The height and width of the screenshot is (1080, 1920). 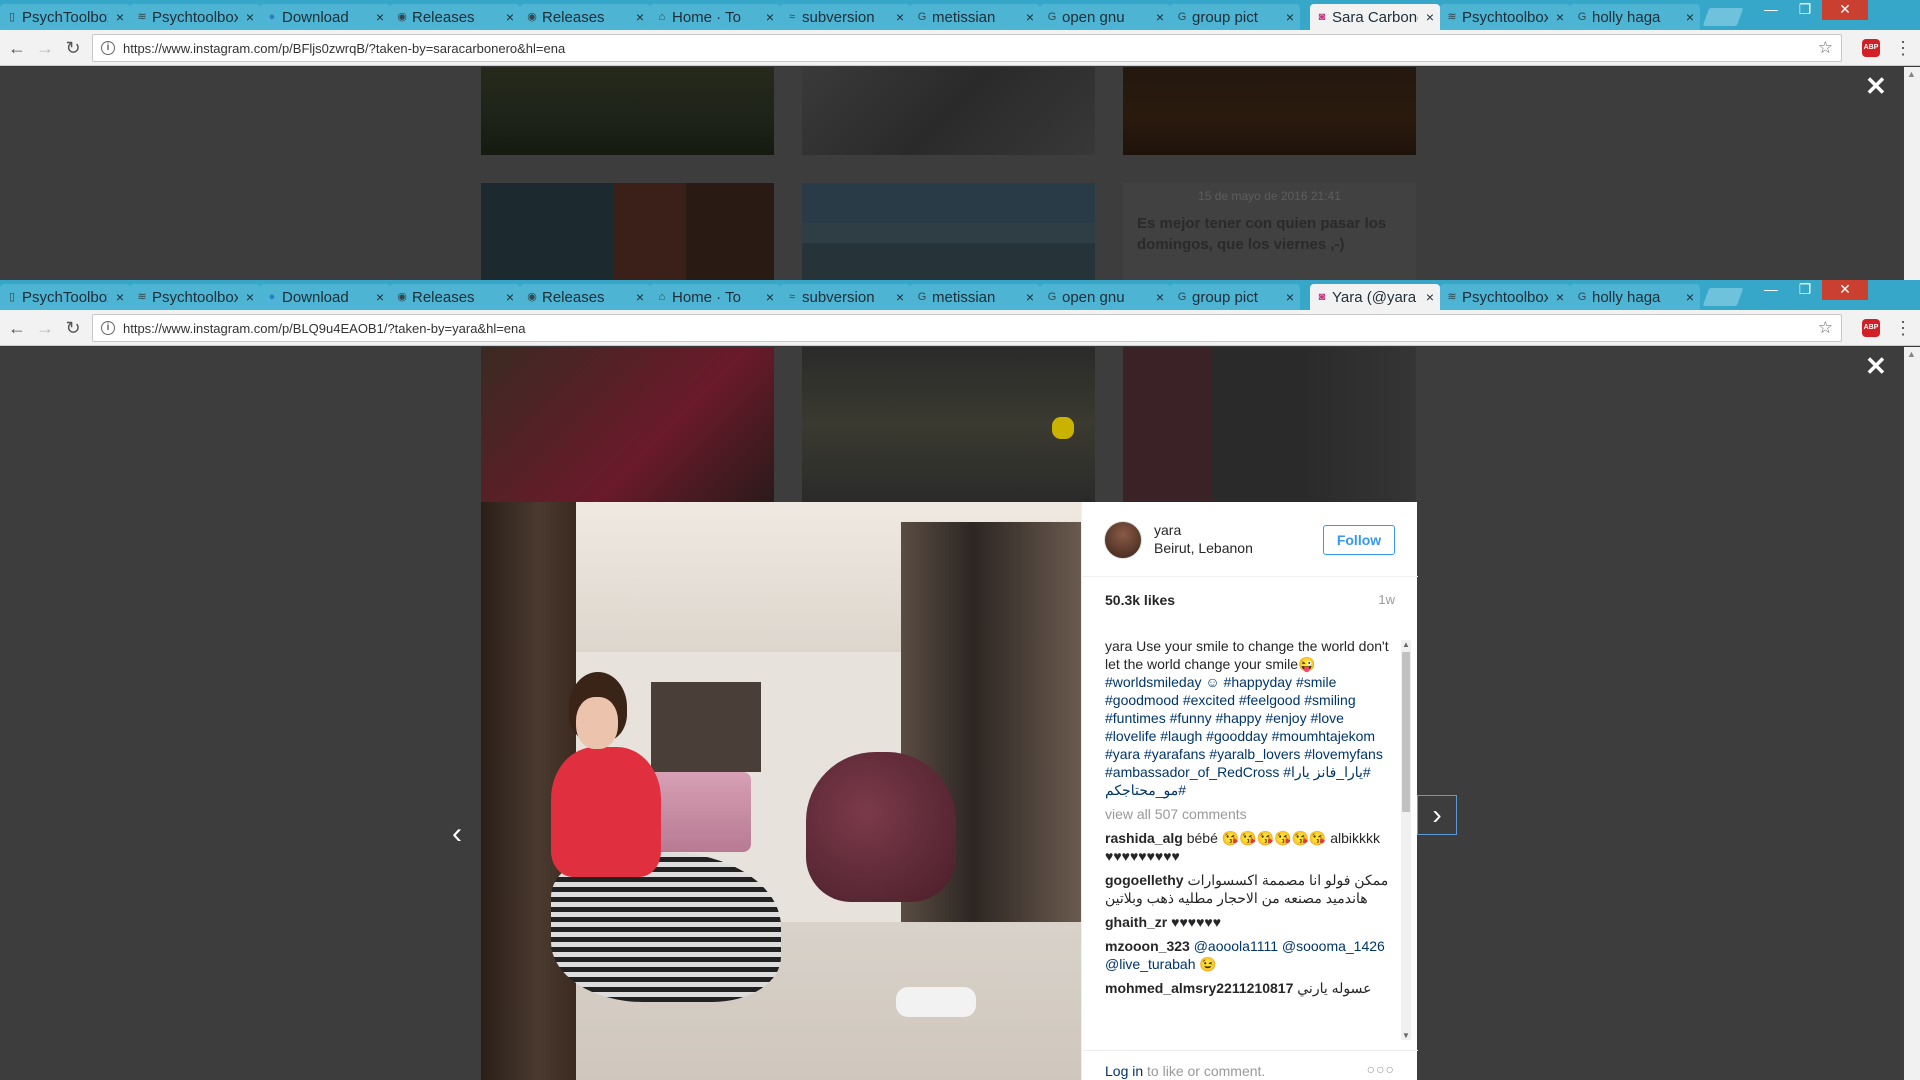 I want to click on comment-user: mzooon_323, so click(x=1147, y=946).